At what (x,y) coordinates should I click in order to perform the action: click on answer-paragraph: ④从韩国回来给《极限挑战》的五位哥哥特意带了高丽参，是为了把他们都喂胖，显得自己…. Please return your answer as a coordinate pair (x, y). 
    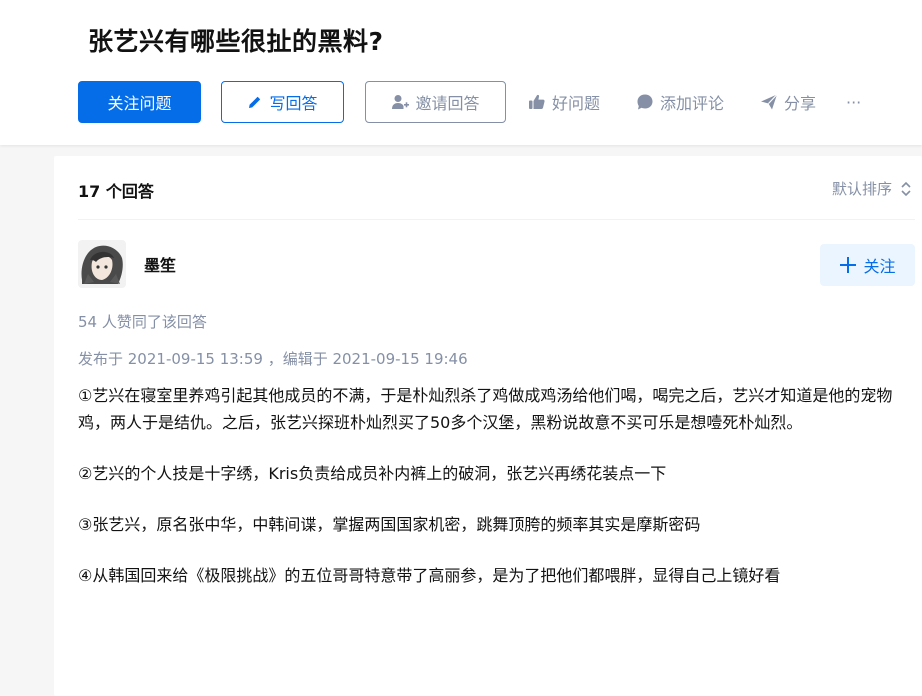
    Looking at the image, I should click on (429, 575).